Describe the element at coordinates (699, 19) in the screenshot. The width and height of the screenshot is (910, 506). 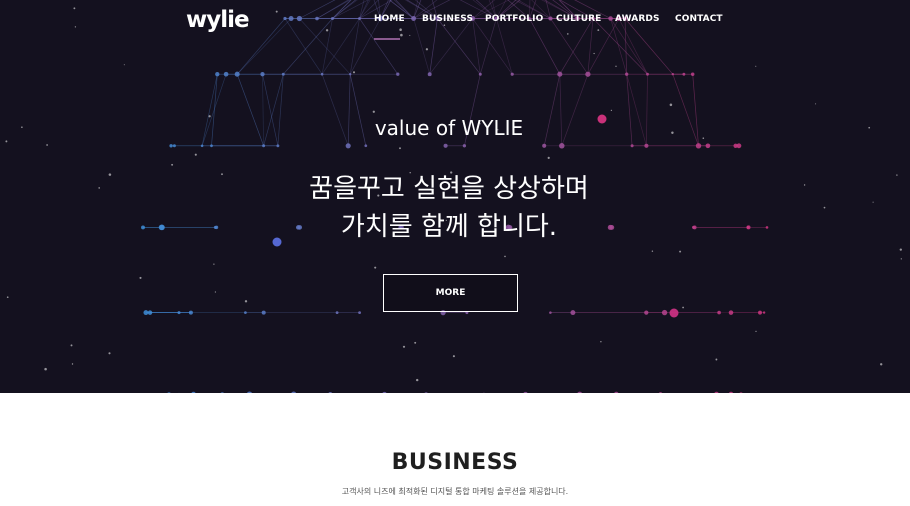
I see `nav-item-contact: CONTACT` at that location.